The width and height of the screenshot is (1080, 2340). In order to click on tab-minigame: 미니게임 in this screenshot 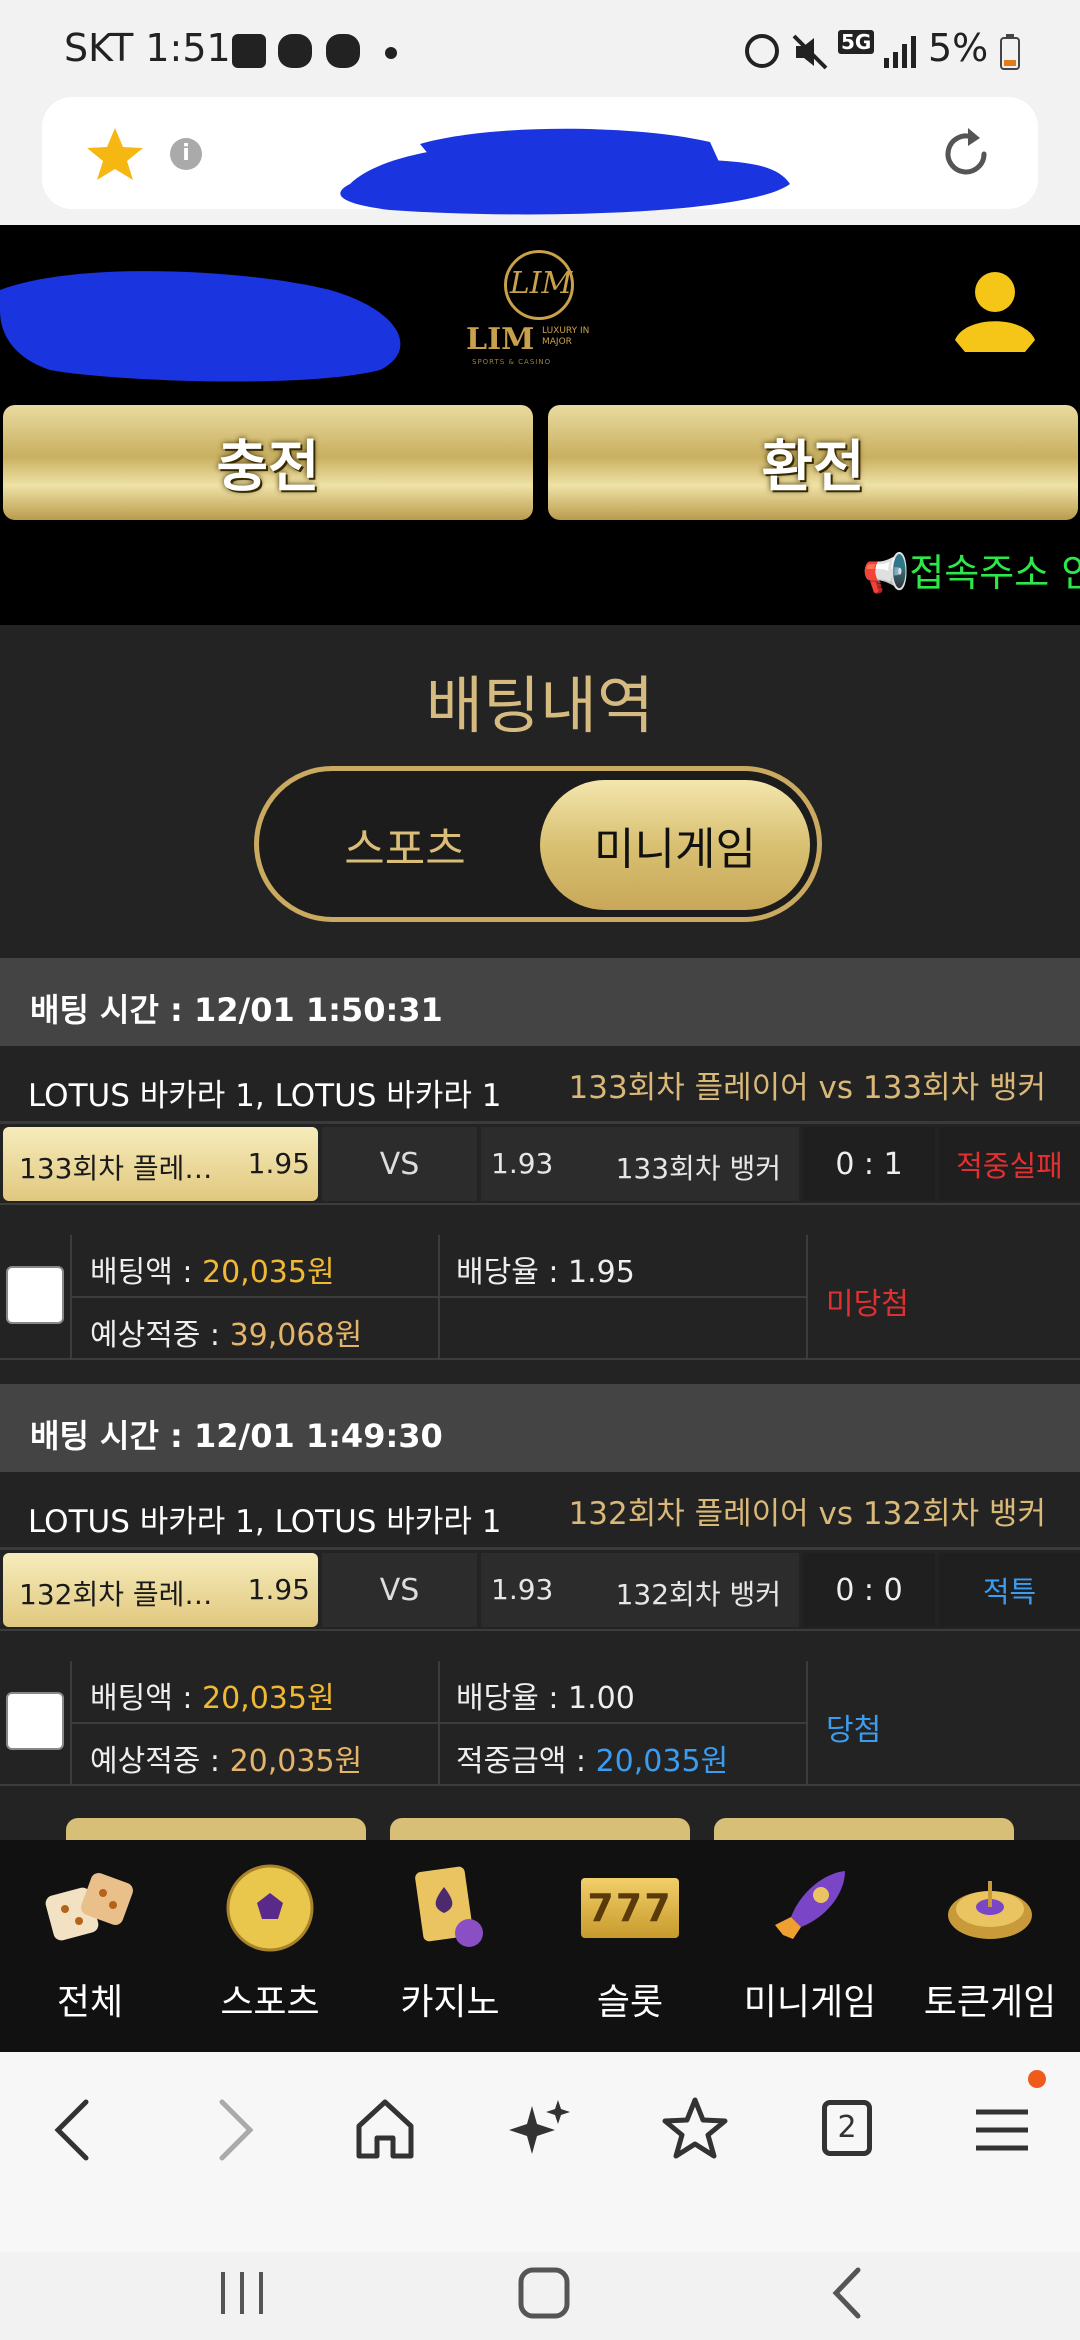, I will do `click(675, 845)`.